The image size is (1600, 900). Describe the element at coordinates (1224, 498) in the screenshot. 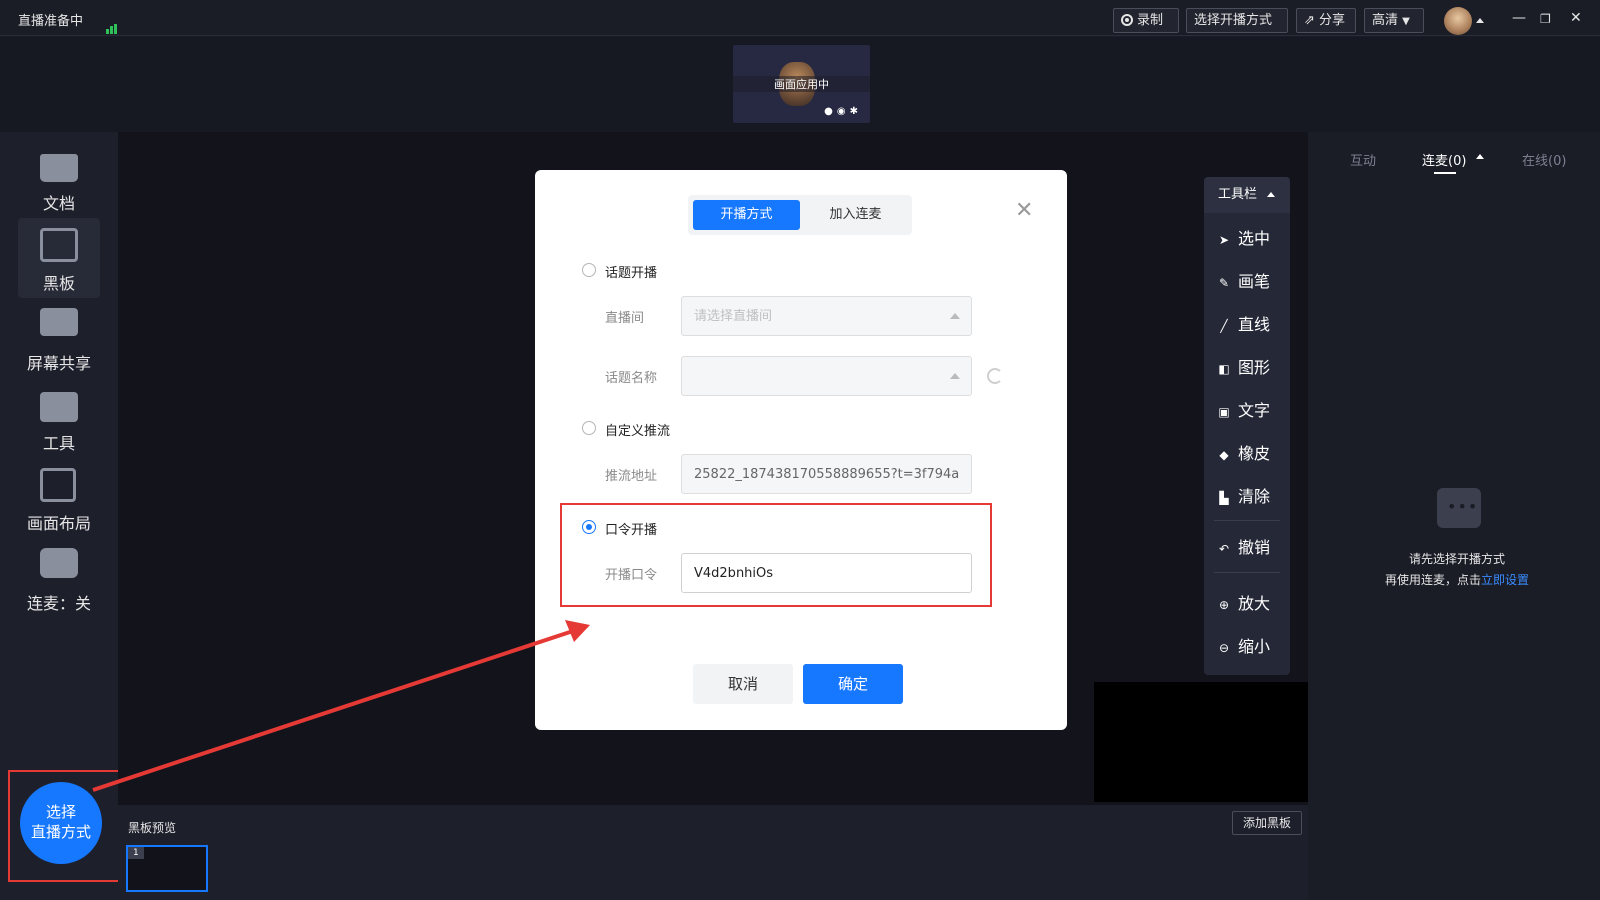

I see `clear-icon: ▙` at that location.